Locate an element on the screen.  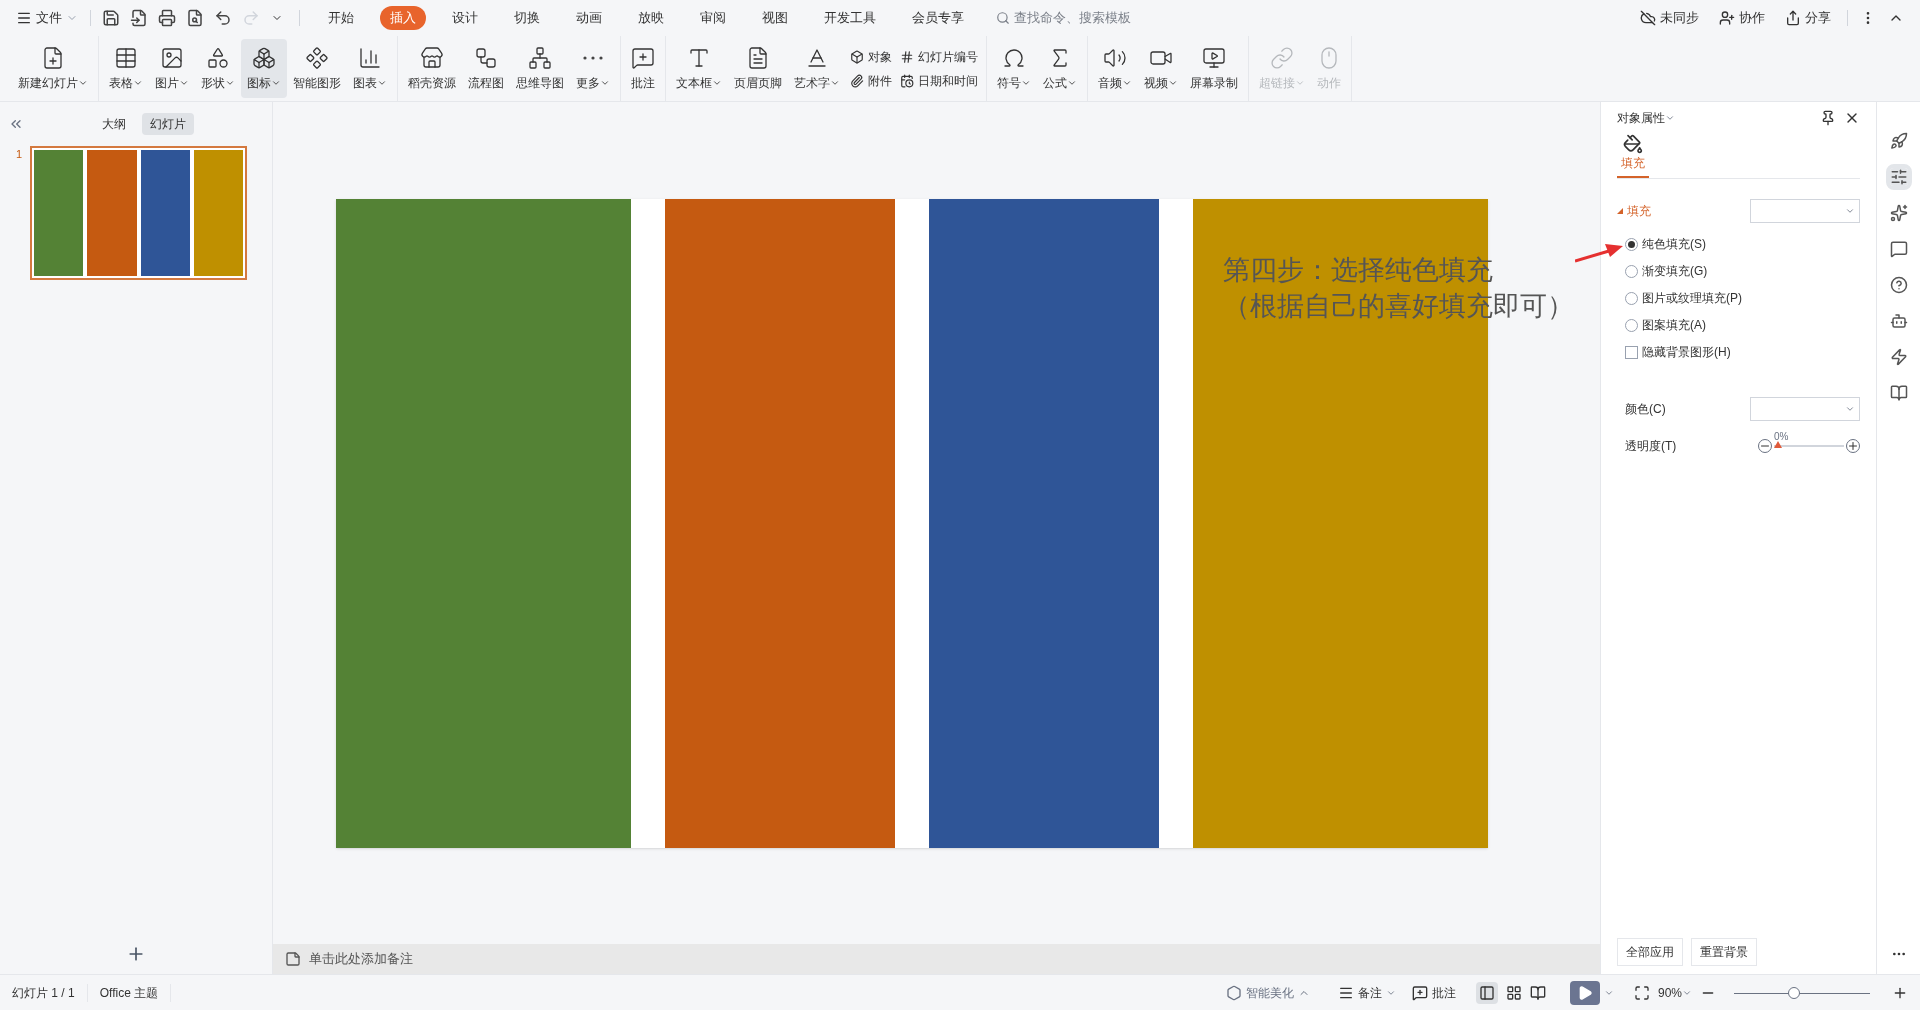
pin-icon is located at coordinates (1828, 118).